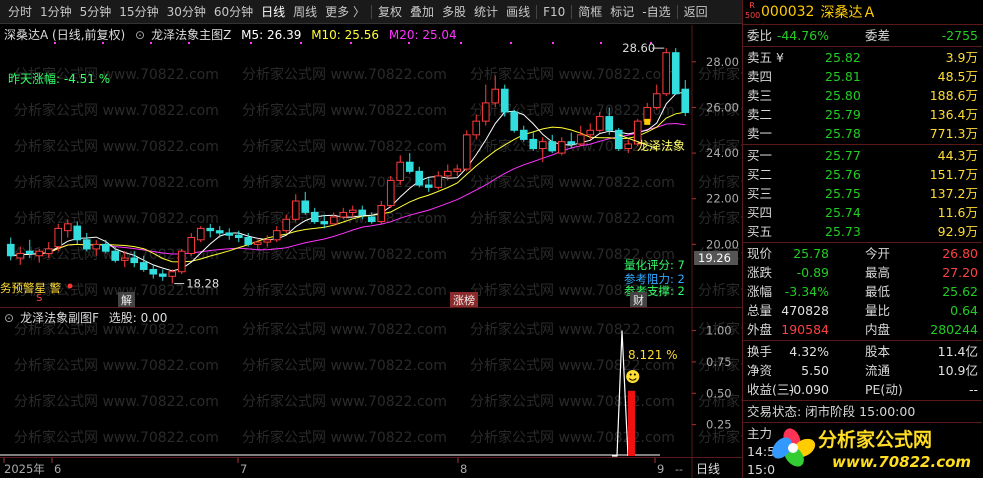  What do you see at coordinates (815, 370) in the screenshot?
I see `quote-value: 5.50` at bounding box center [815, 370].